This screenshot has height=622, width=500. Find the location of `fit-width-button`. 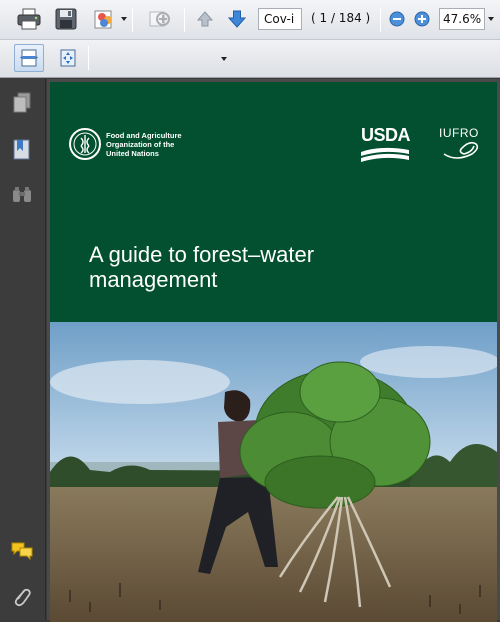

fit-width-button is located at coordinates (29, 58).